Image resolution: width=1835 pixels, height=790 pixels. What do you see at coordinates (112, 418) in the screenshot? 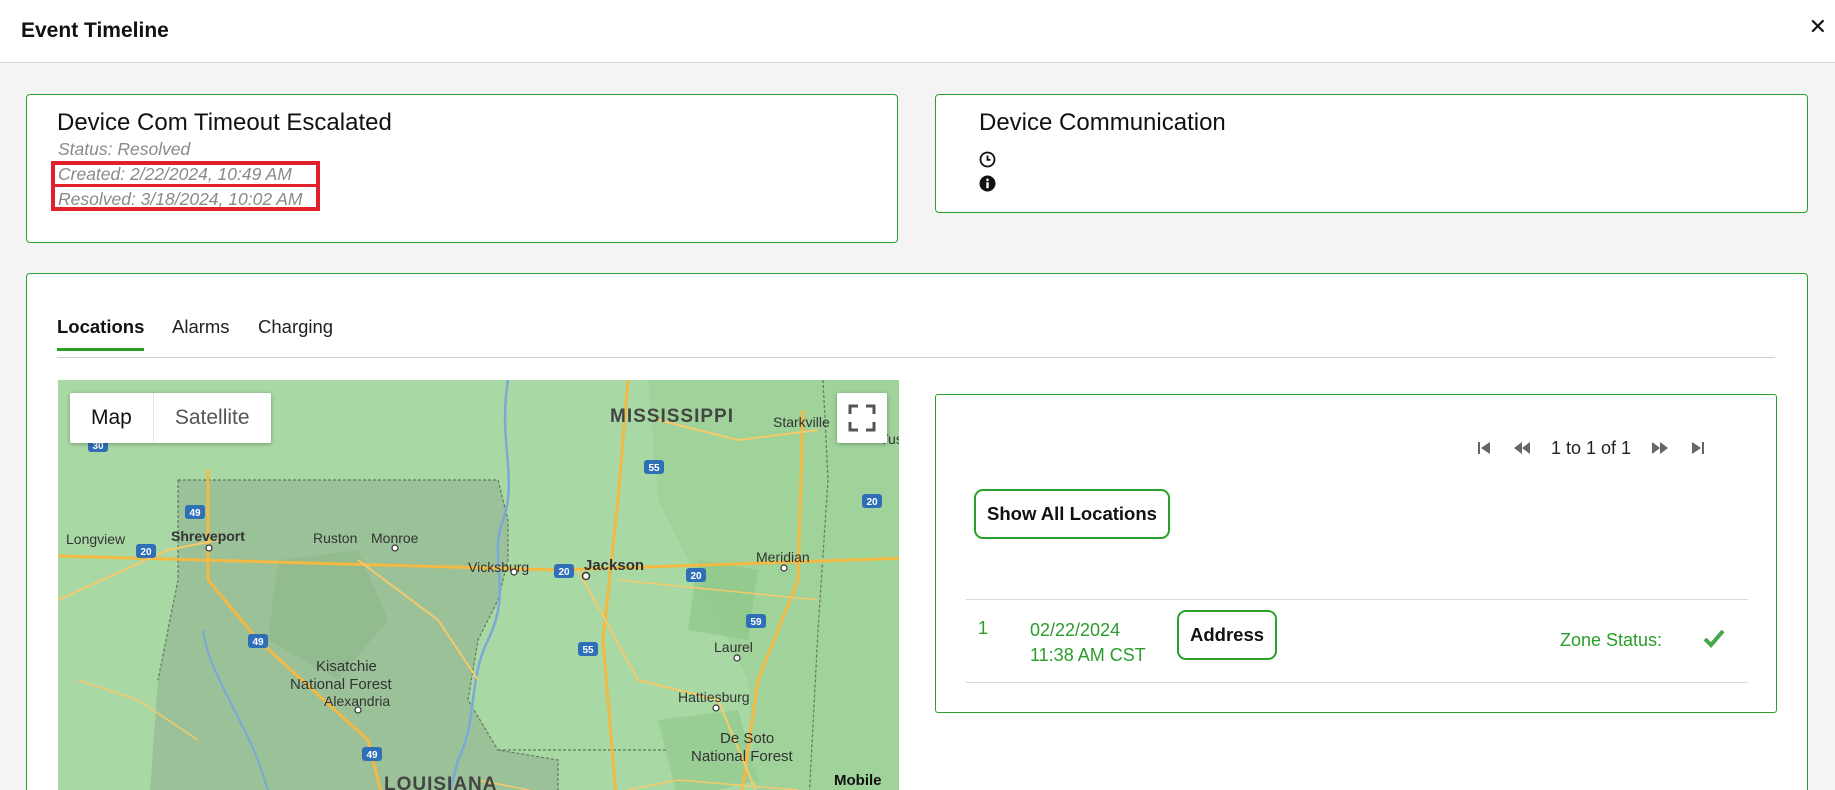
I see `map-type-map-button: Map` at bounding box center [112, 418].